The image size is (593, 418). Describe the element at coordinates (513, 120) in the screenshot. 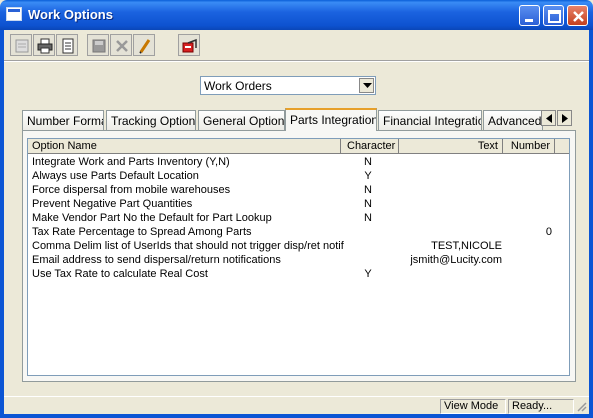

I see `tab-advanced-options: Advanced O` at that location.